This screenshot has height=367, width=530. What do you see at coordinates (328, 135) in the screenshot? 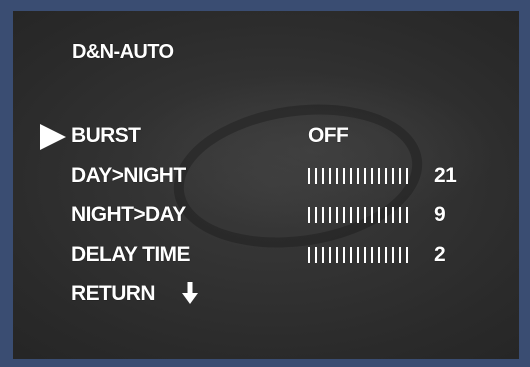
I see `burst-value: OFF` at bounding box center [328, 135].